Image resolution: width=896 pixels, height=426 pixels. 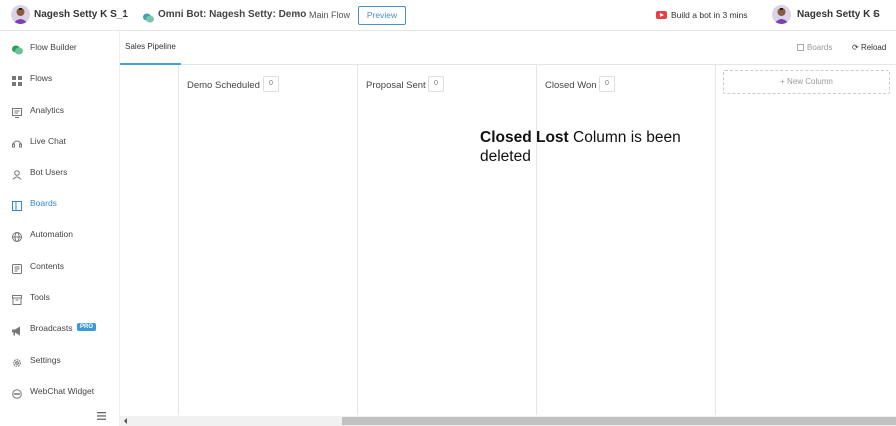 I want to click on pro-badge: PRO, so click(x=87, y=327).